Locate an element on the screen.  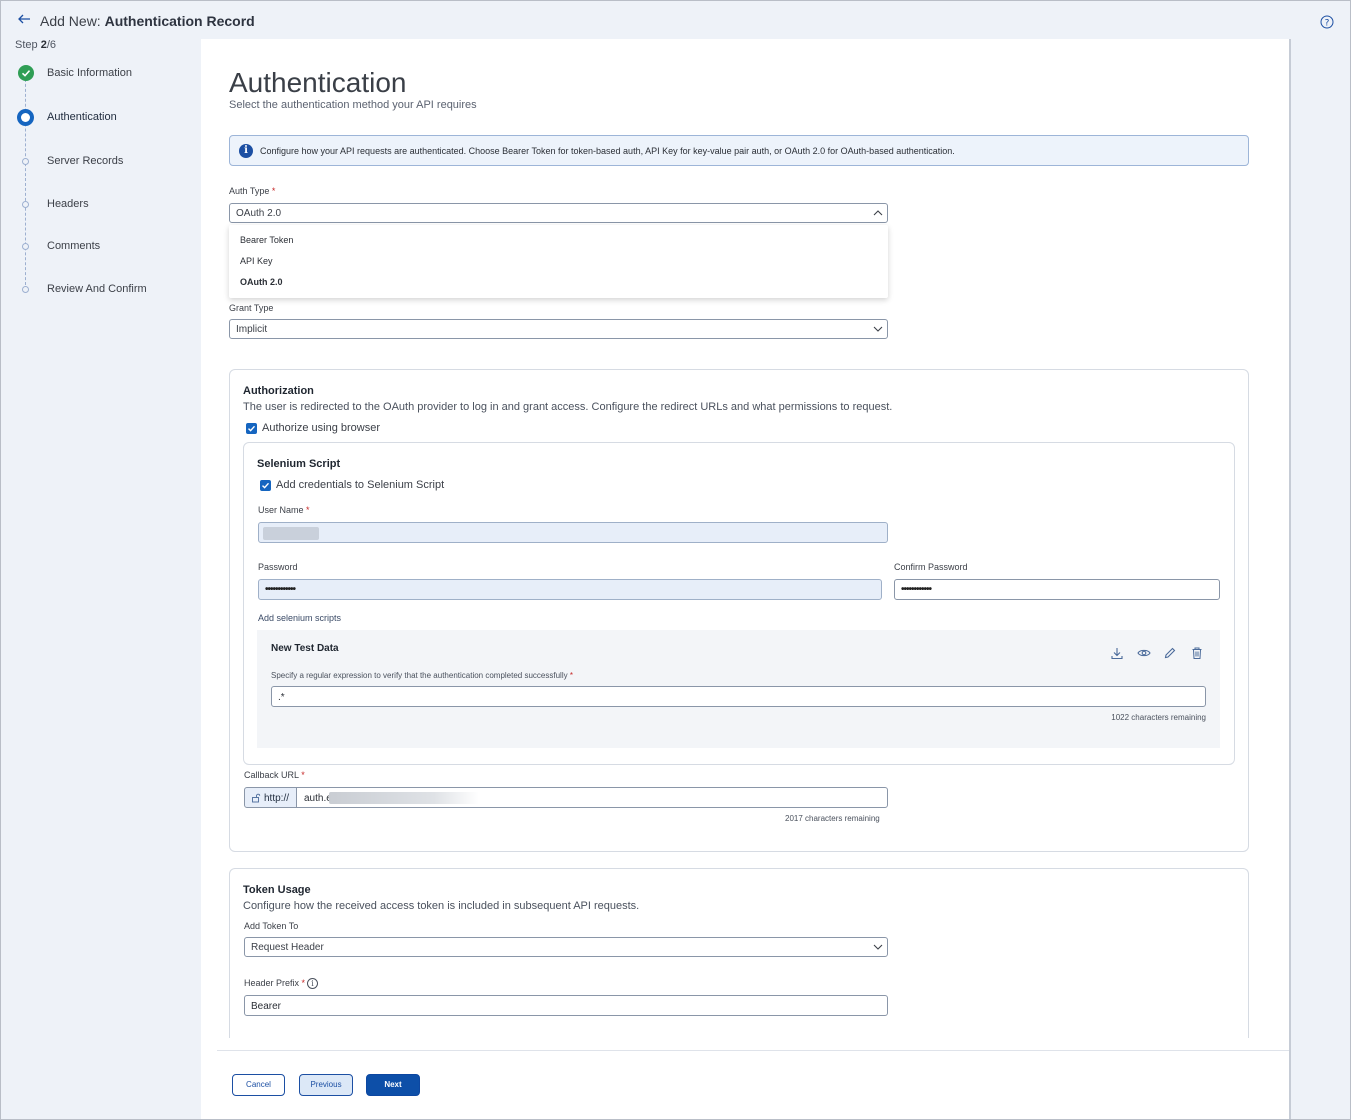
selenium-title: Selenium Script is located at coordinates (299, 464).